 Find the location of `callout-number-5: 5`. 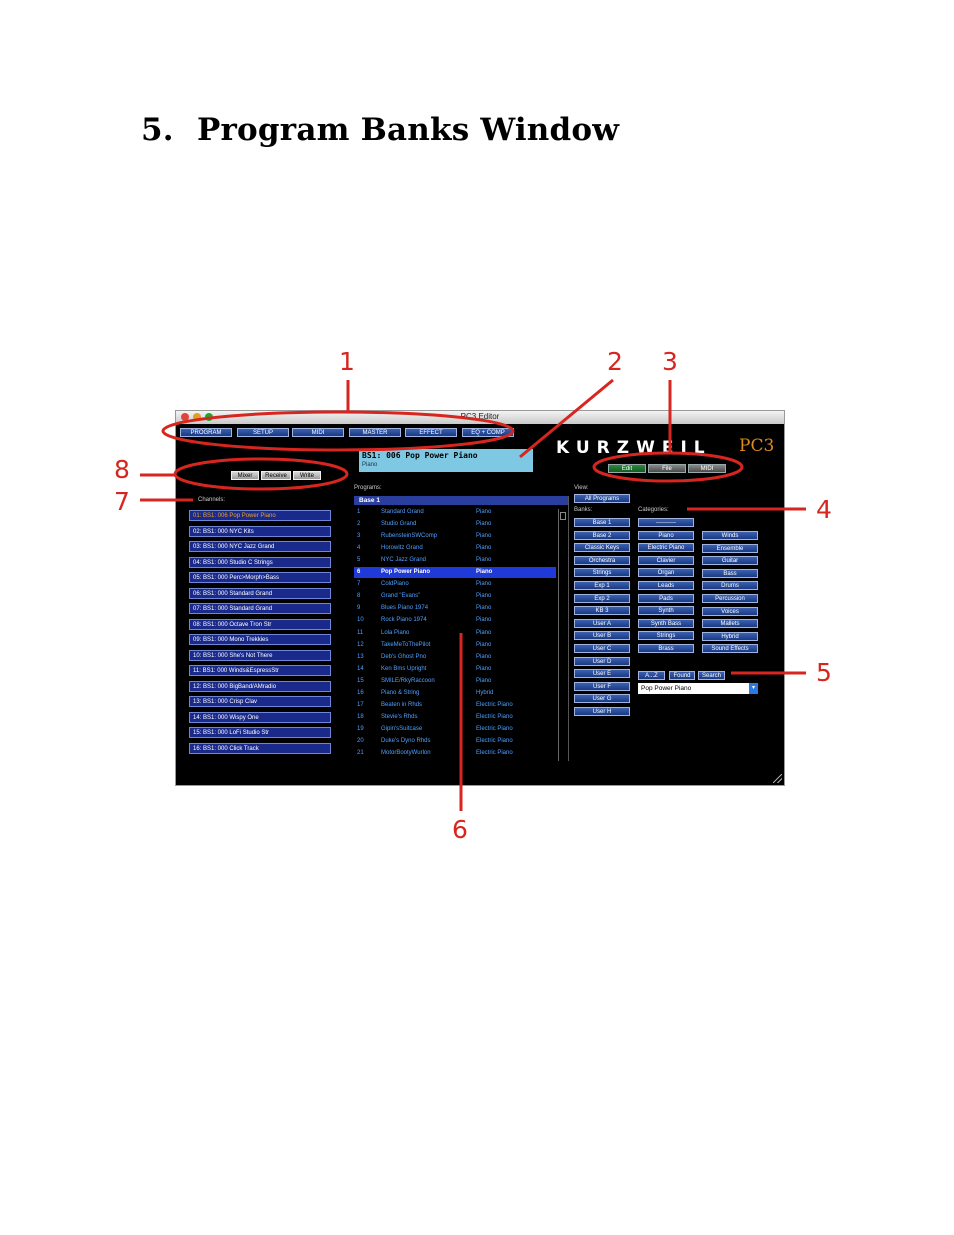

callout-number-5: 5 is located at coordinates (824, 672).